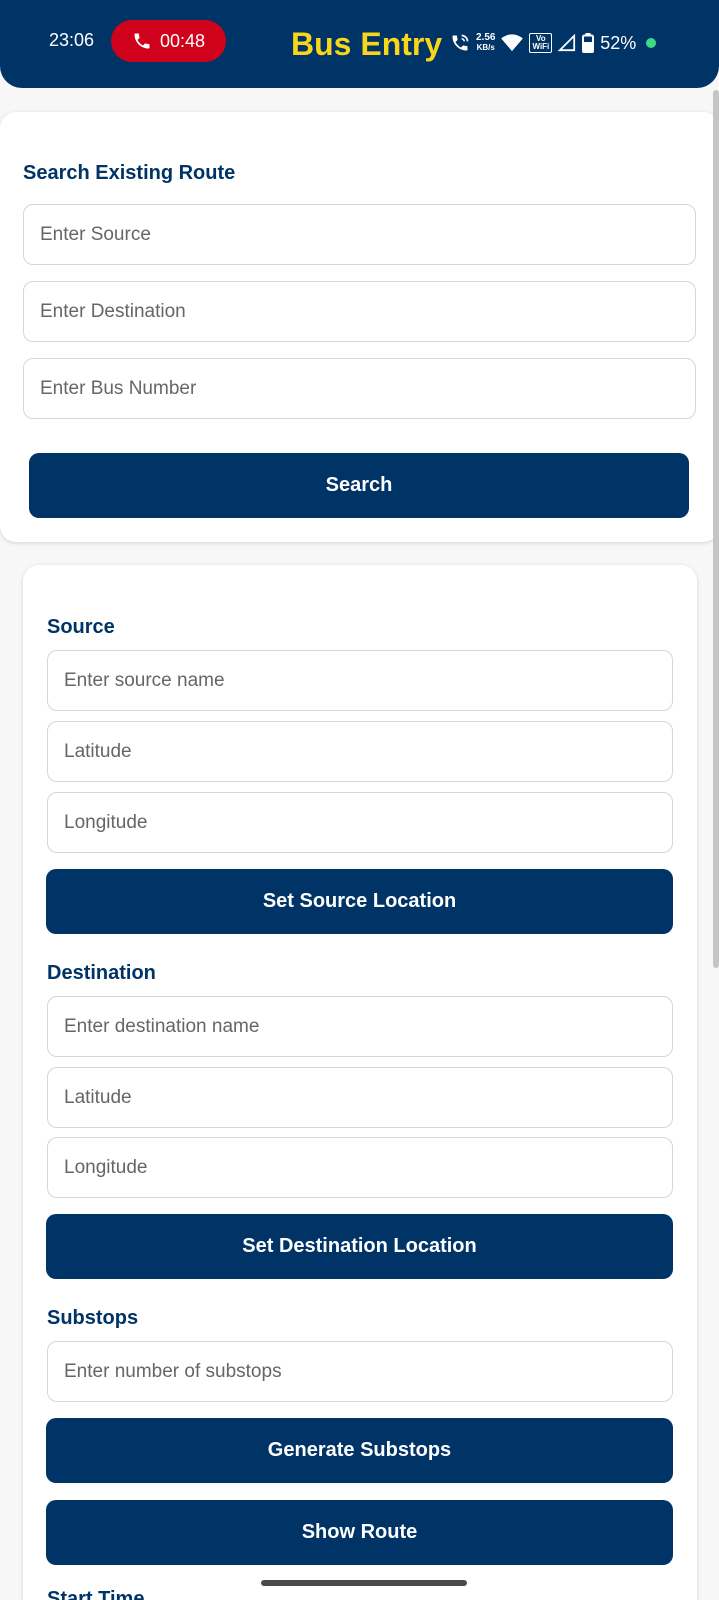 The width and height of the screenshot is (719, 1600). I want to click on substops-heading: Substops, so click(93, 1318).